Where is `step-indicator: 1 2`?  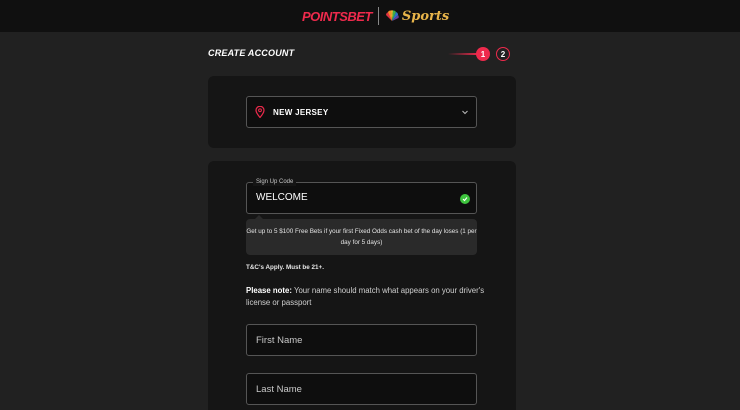 step-indicator: 1 2 is located at coordinates (480, 54).